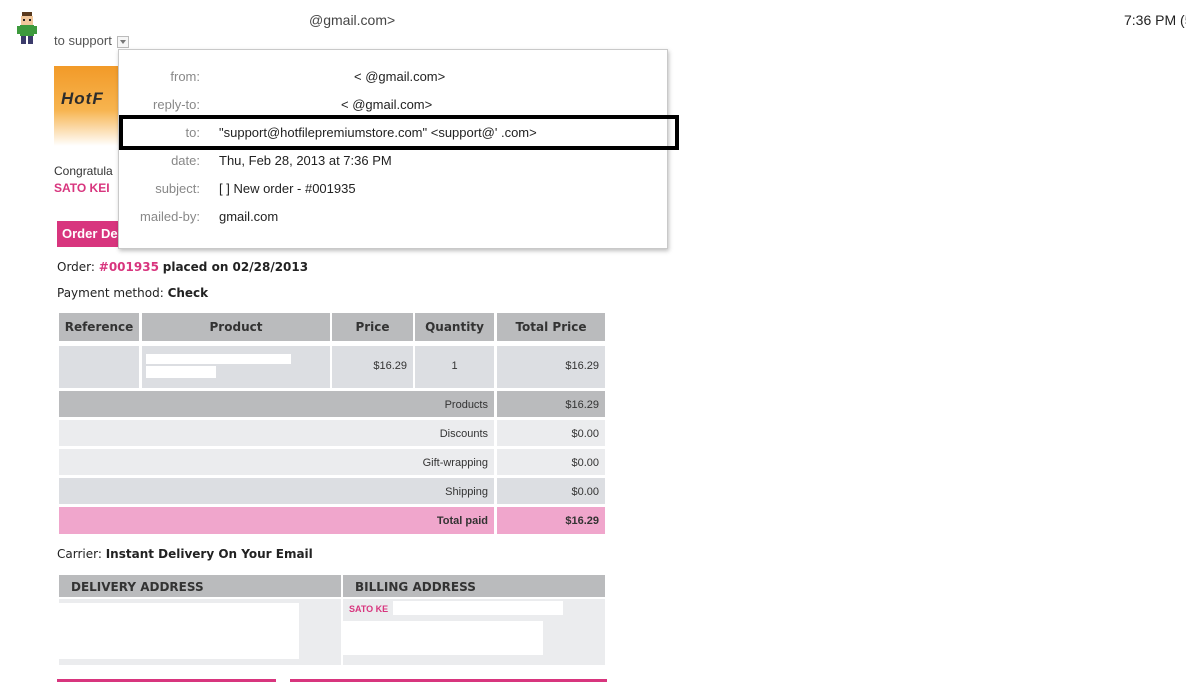  I want to click on payment-value: Check, so click(188, 293).